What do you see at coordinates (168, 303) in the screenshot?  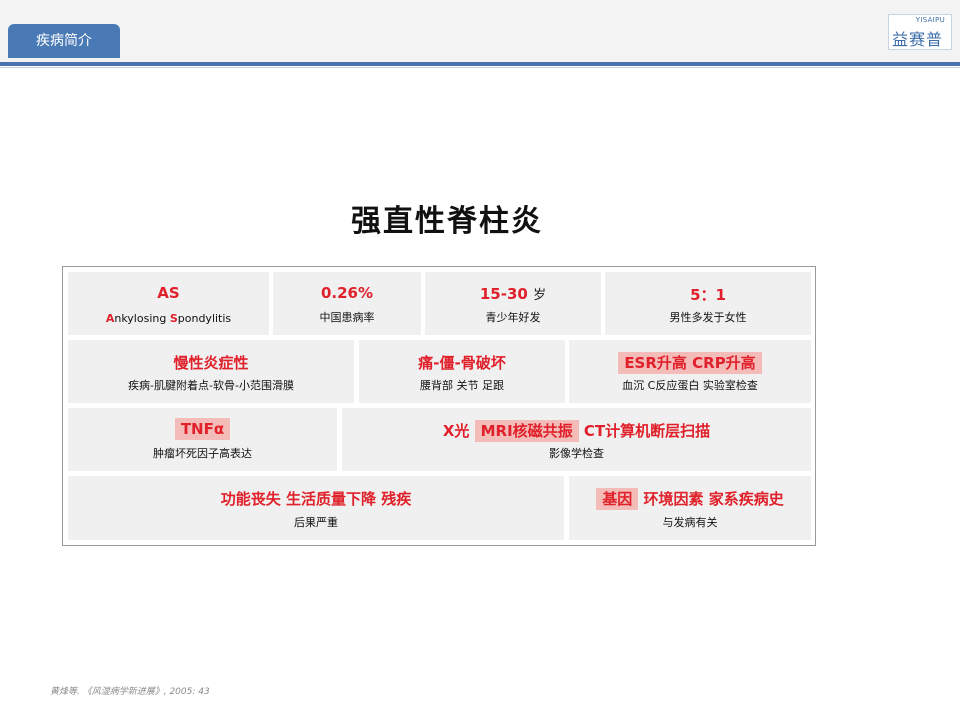 I see `cell-as: AS Ankylosing Spondylitis` at bounding box center [168, 303].